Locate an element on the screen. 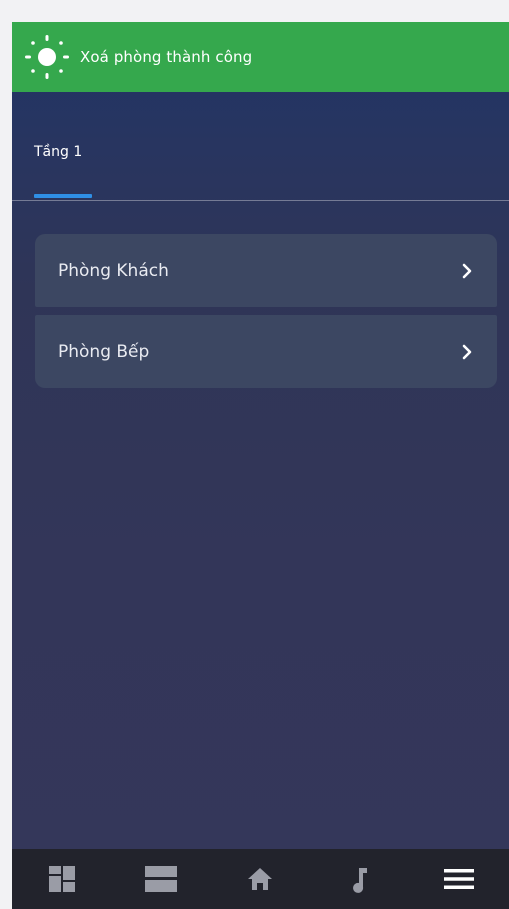 The image size is (509, 909). nav-rooms is located at coordinates (161, 879).